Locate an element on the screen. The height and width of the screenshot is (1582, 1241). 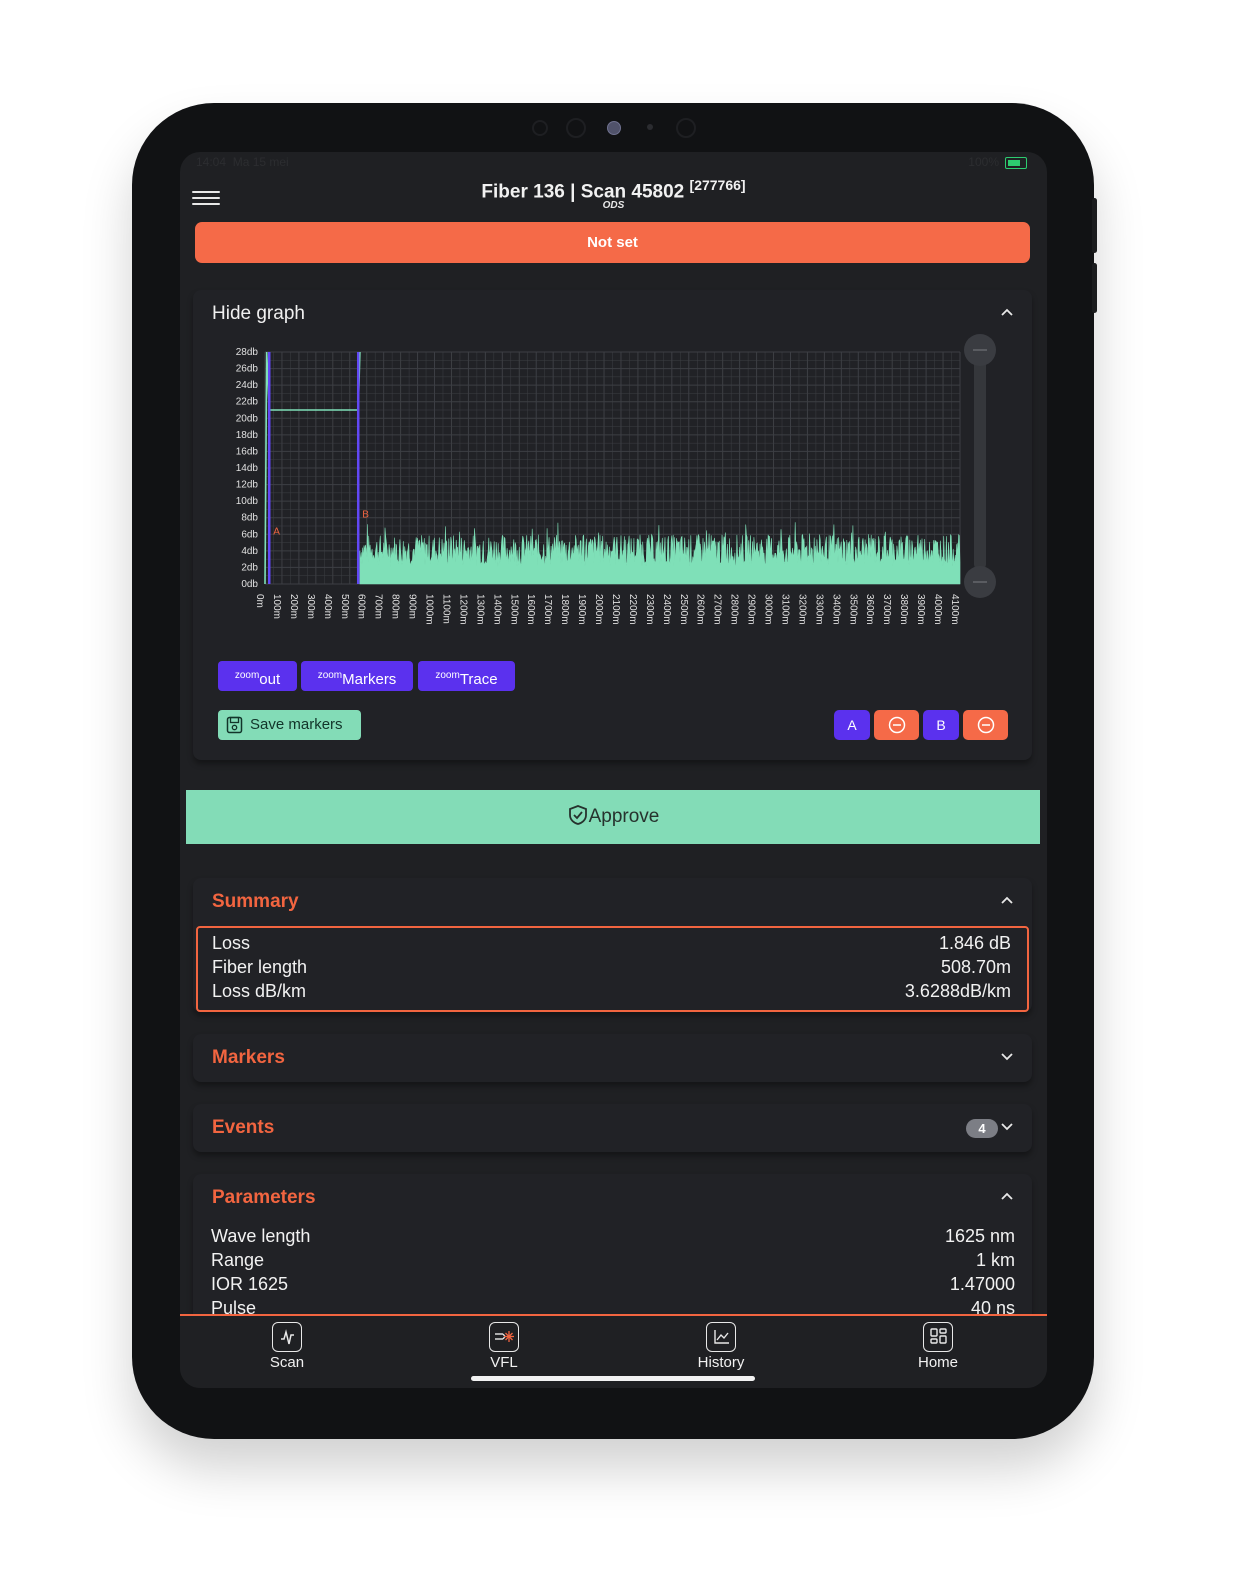
x-tick-label: 2600m is located at coordinates (700, 609).